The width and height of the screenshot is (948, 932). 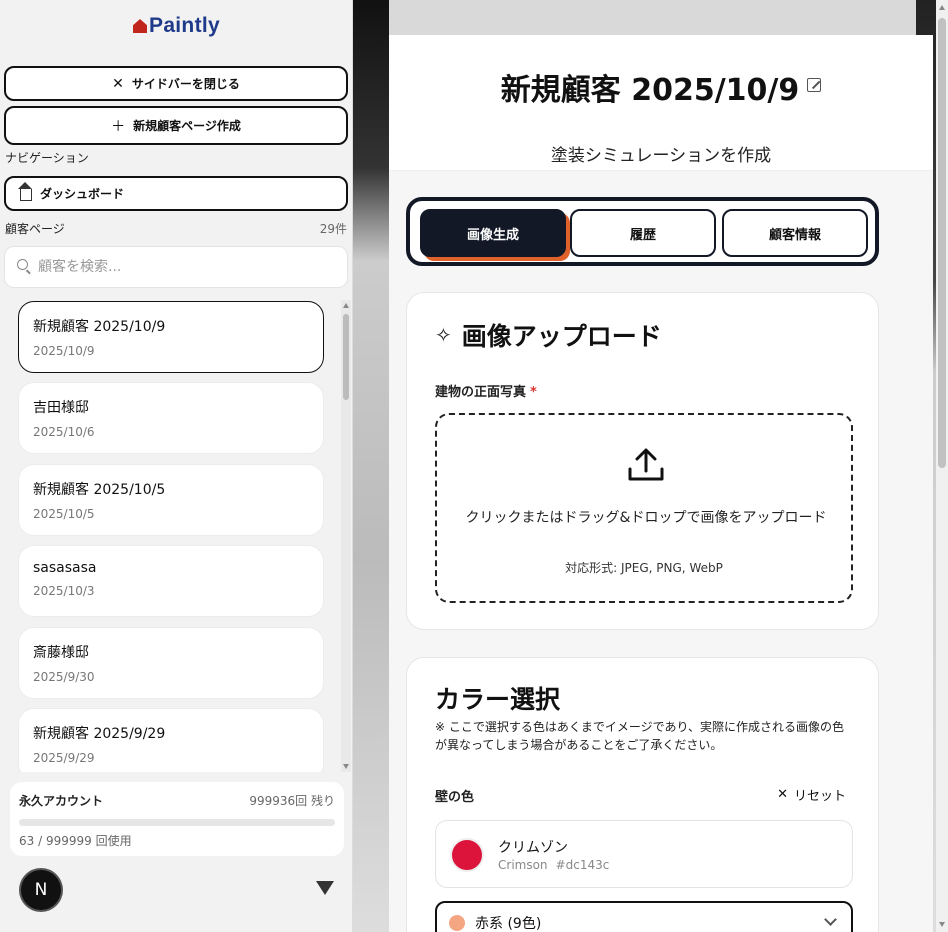 I want to click on color-hex: #dc143c, so click(x=582, y=865).